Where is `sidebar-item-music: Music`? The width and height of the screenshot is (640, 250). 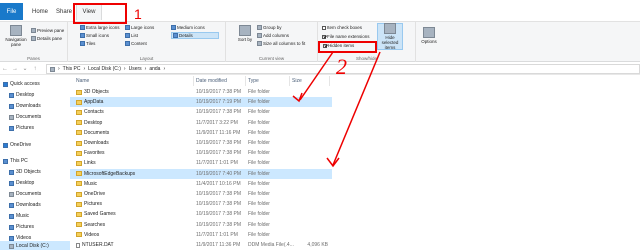
sidebar-item-music: Music is located at coordinates (19, 216).